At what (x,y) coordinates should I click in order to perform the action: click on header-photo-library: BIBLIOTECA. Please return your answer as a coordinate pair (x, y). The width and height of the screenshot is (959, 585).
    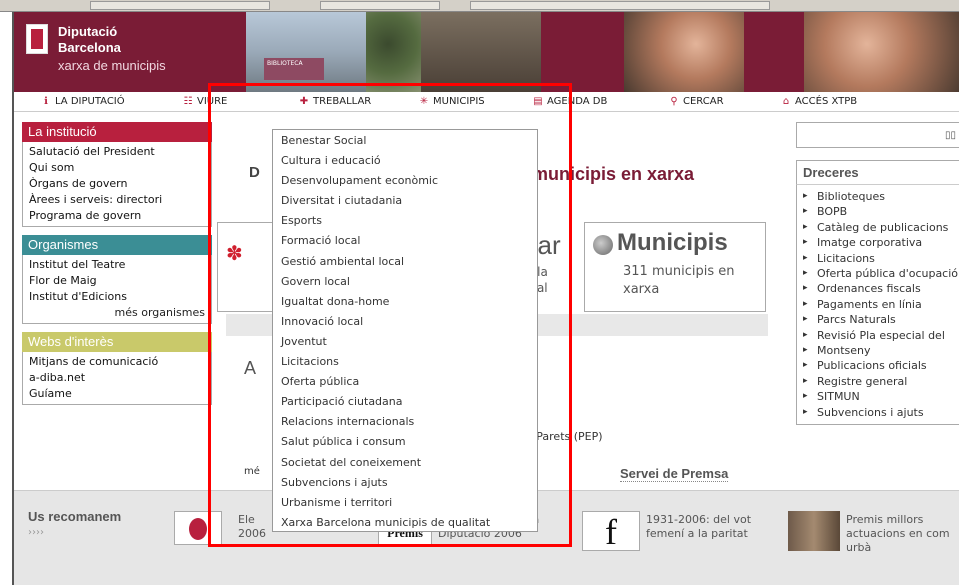
    Looking at the image, I should click on (333, 52).